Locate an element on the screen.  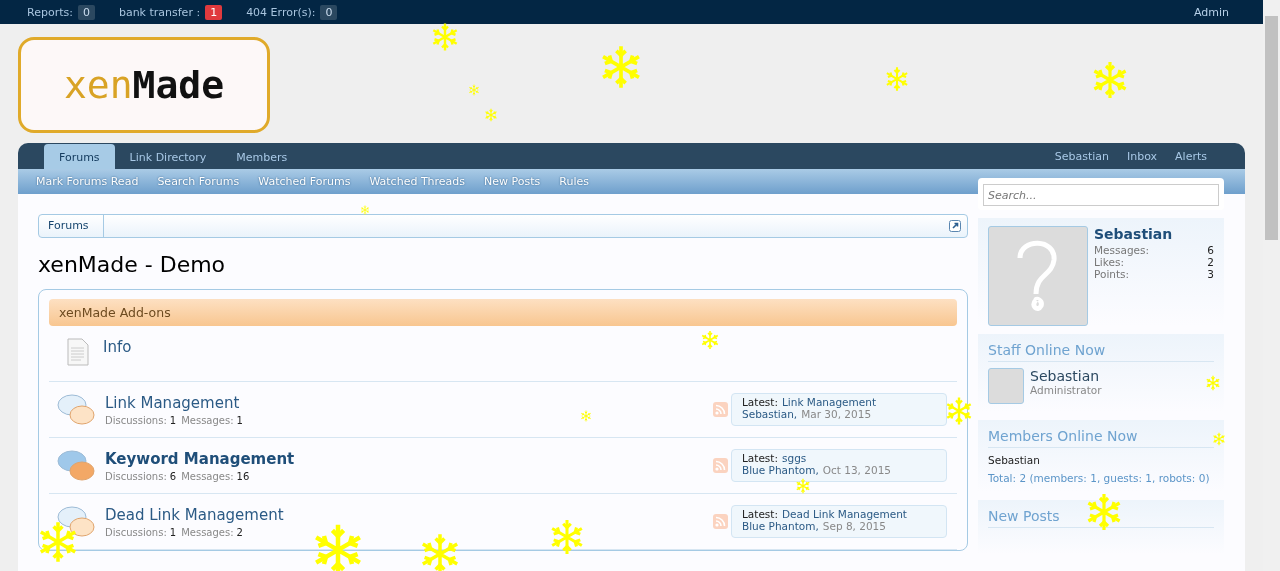
latest-date: Mar 30, 2015 is located at coordinates (836, 414).